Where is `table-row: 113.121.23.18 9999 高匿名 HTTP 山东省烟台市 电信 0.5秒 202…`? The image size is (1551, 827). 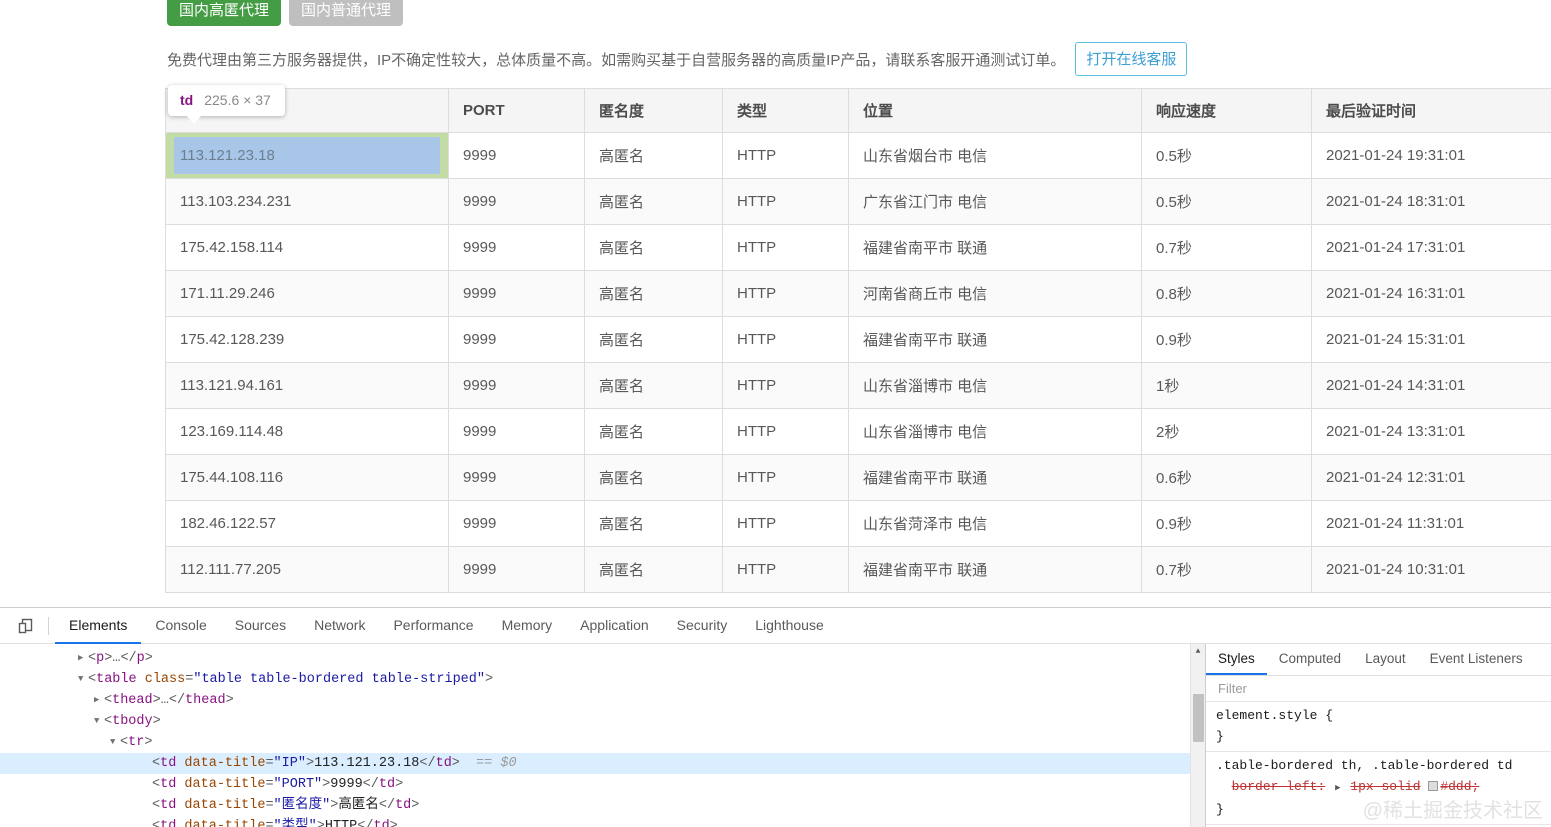
table-row: 113.121.23.18 9999 高匿名 HTTP 山东省烟台市 电信 0.5秒 202… is located at coordinates (858, 155).